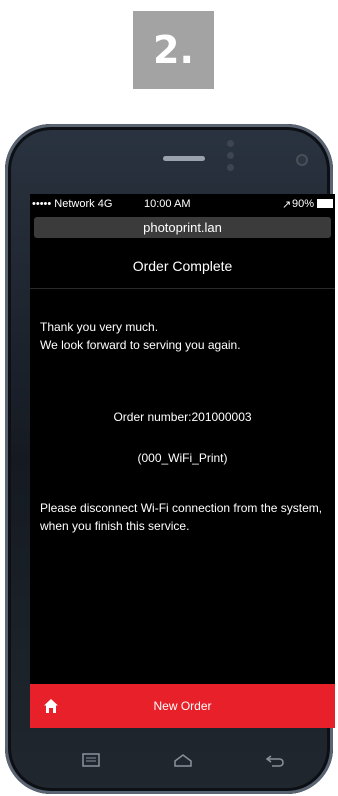 This screenshot has height=796, width=338. Describe the element at coordinates (72, 204) in the screenshot. I see `carrier-signal: ••••• Network 4G` at that location.